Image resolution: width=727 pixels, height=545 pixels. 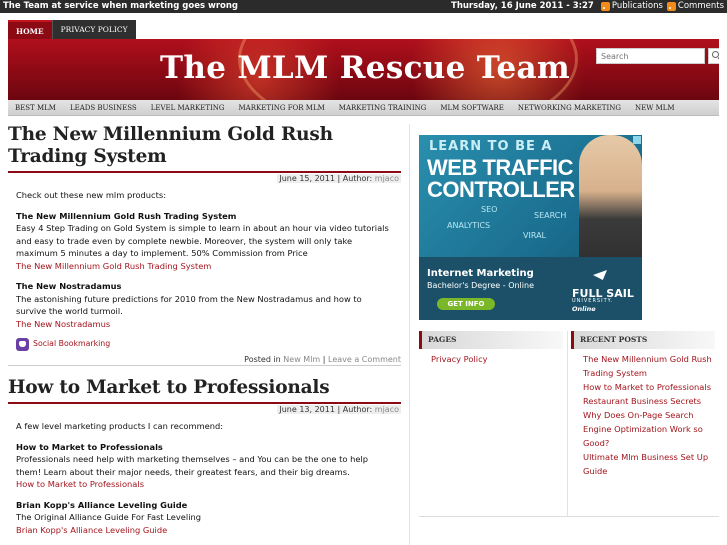 What do you see at coordinates (339, 178) in the screenshot?
I see `post-meta: June 15, 2011 | Author: mjaco` at bounding box center [339, 178].